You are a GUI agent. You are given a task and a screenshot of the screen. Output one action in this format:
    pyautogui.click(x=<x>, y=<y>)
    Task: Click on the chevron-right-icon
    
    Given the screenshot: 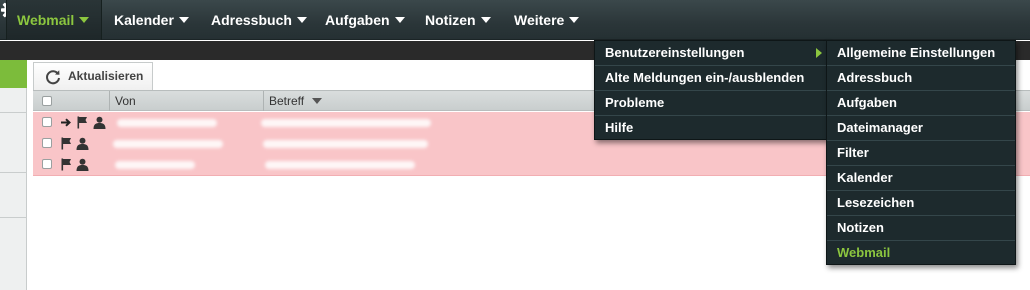 What is the action you would take?
    pyautogui.click(x=819, y=53)
    